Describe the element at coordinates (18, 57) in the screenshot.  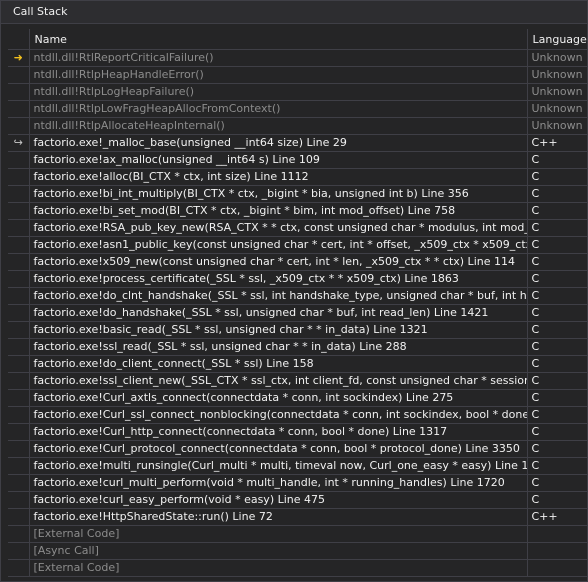
I see `current-frame-arrow-icon: ➜` at that location.